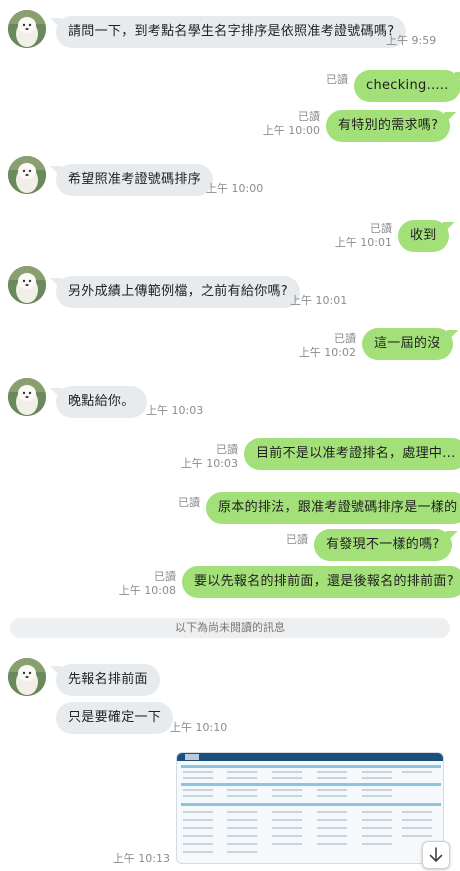  What do you see at coordinates (147, 590) in the screenshot?
I see `message-time: 上午 10:08` at bounding box center [147, 590].